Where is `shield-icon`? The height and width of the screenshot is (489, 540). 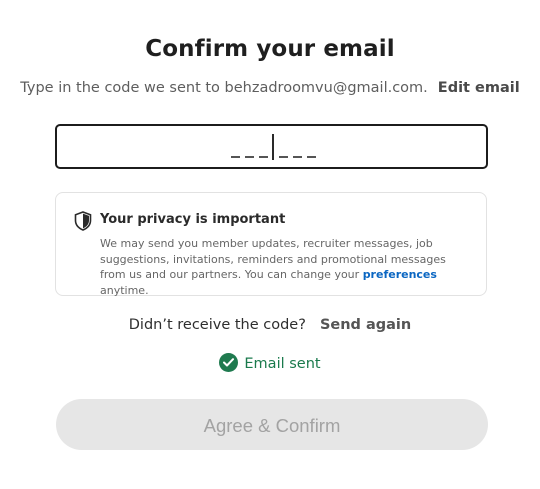 shield-icon is located at coordinates (83, 221).